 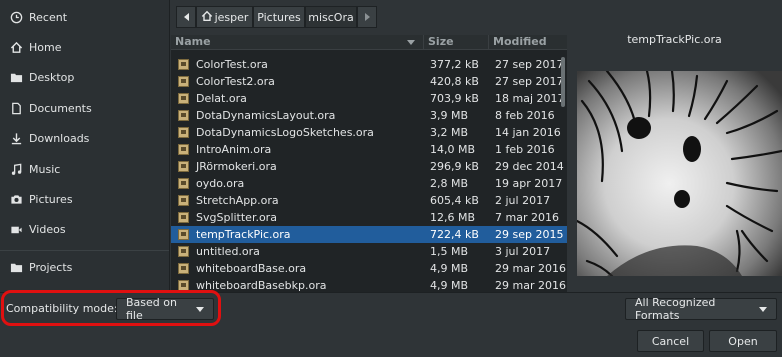 What do you see at coordinates (528, 42) in the screenshot?
I see `column-header-modified: Modified` at bounding box center [528, 42].